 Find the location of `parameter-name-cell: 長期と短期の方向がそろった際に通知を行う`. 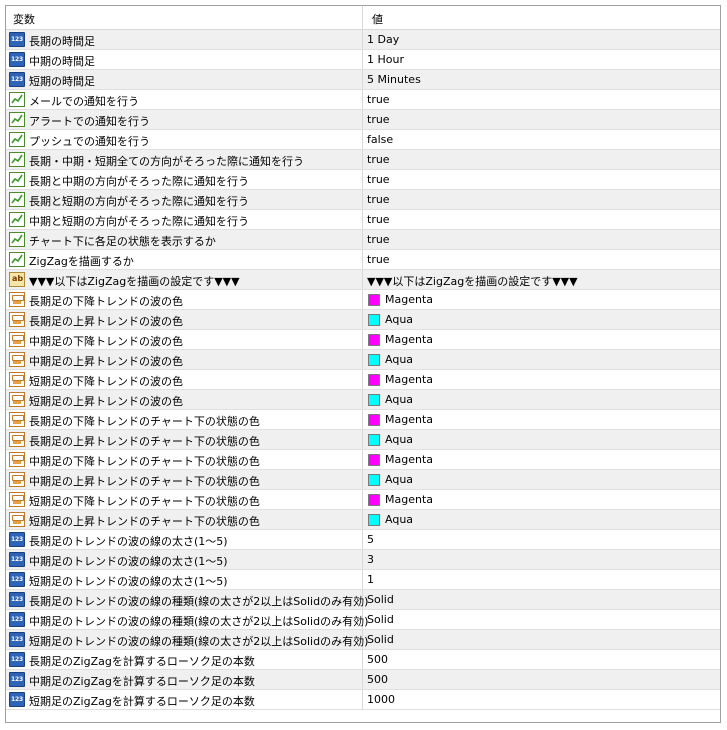

parameter-name-cell: 長期と短期の方向がそろった際に通知を行う is located at coordinates (184, 199).